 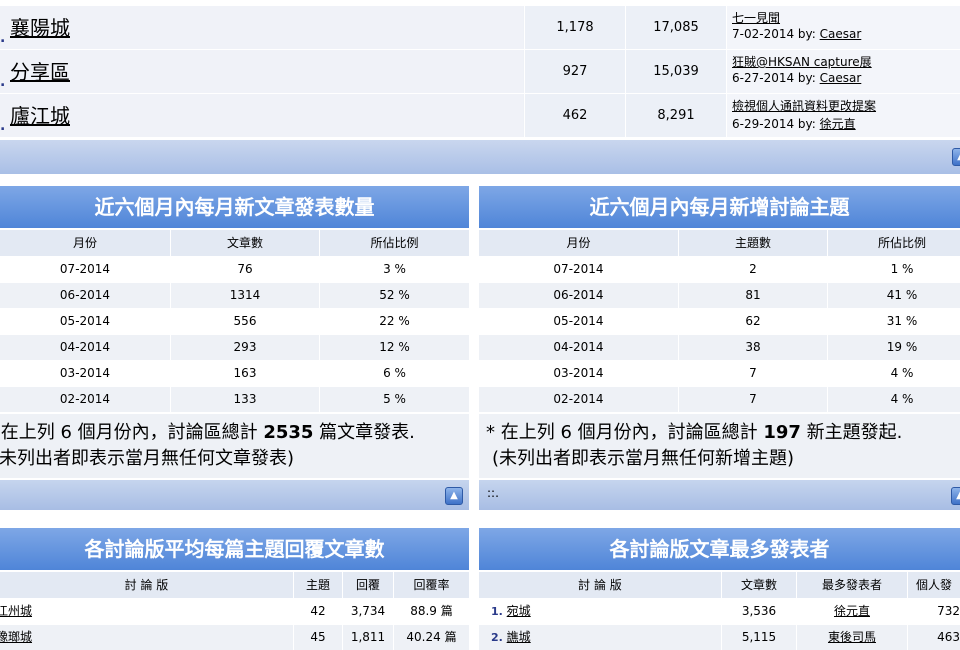 I want to click on replies-cell: 3,734, so click(x=368, y=611).